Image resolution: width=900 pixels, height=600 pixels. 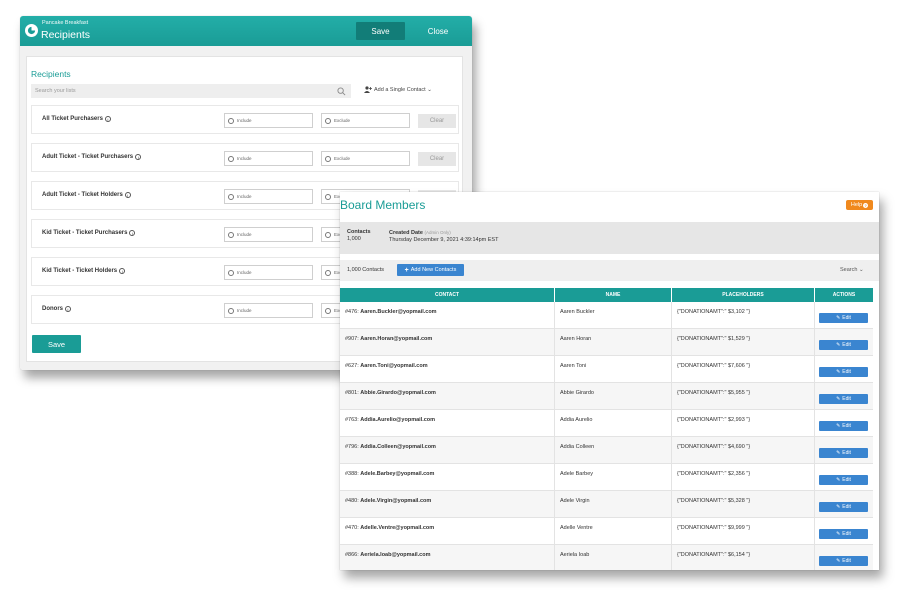 What do you see at coordinates (76, 119) in the screenshot?
I see `list-name: All Ticket Purchasers i` at bounding box center [76, 119].